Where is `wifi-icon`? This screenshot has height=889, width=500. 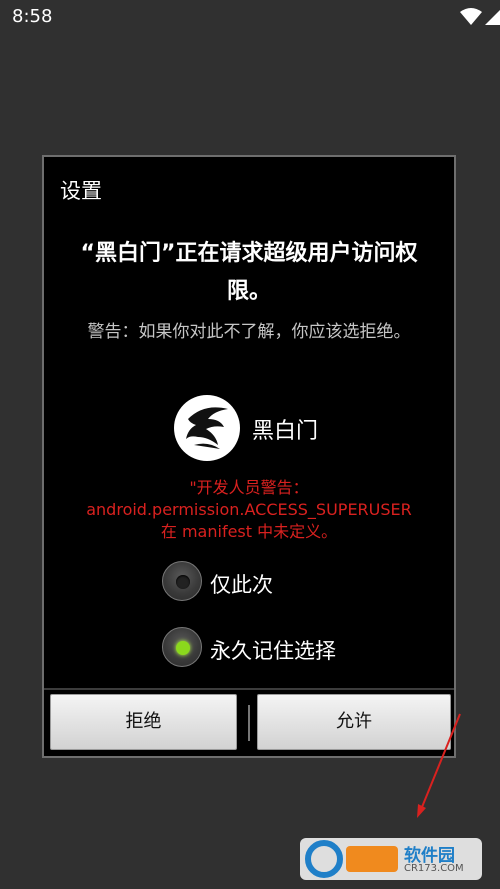
wifi-icon is located at coordinates (471, 16).